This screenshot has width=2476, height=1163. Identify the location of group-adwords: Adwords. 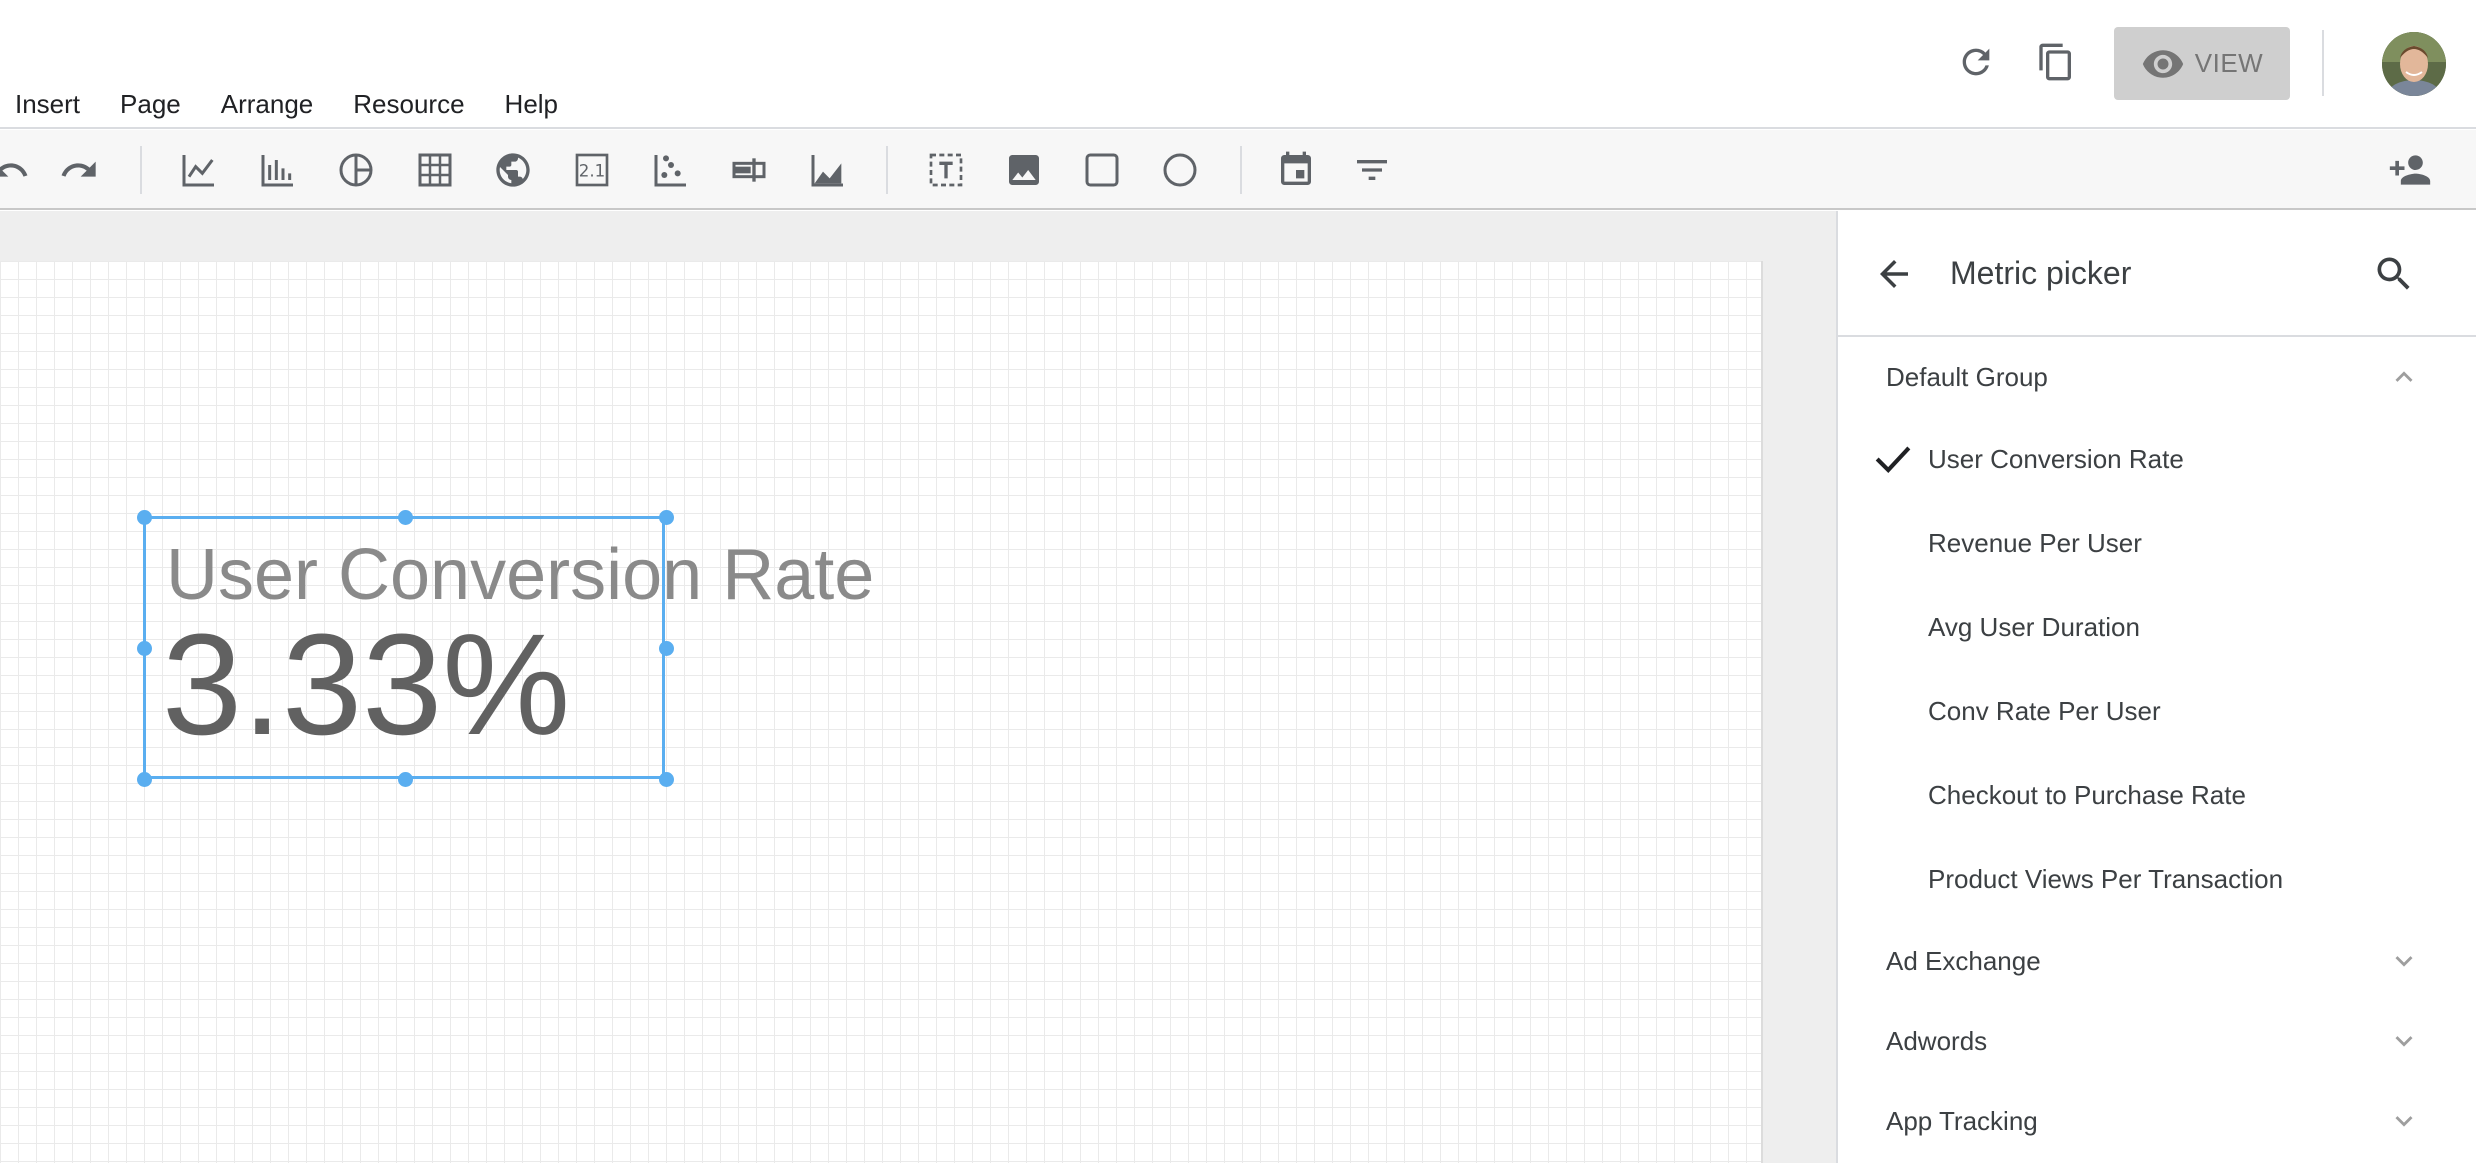
(2157, 1041).